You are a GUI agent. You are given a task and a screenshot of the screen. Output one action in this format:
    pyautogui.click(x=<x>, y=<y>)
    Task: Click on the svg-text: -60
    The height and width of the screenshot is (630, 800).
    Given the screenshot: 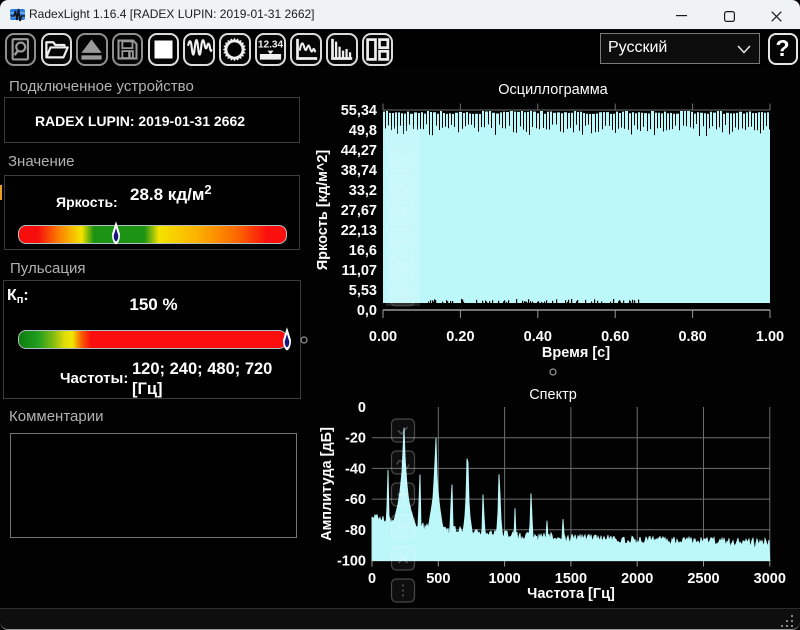 What is the action you would take?
    pyautogui.click(x=355, y=500)
    